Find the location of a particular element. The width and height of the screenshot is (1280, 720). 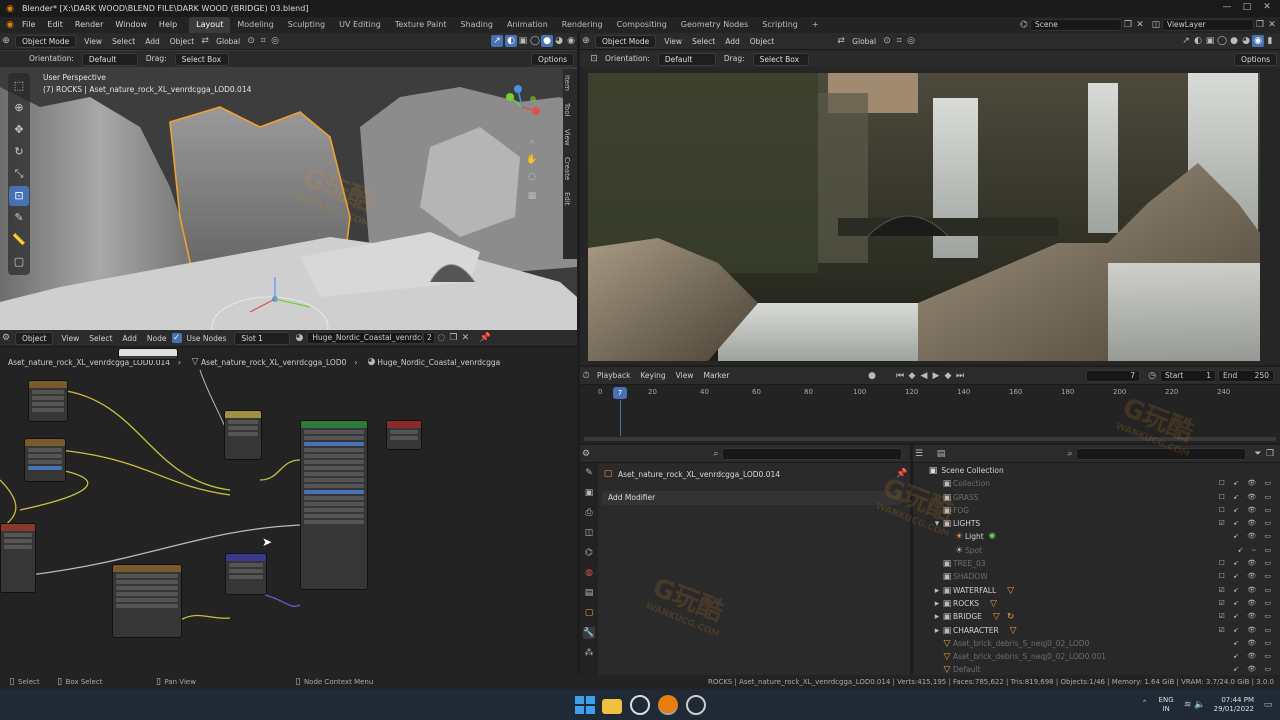

options-dropdown: Options is located at coordinates (1255, 59).